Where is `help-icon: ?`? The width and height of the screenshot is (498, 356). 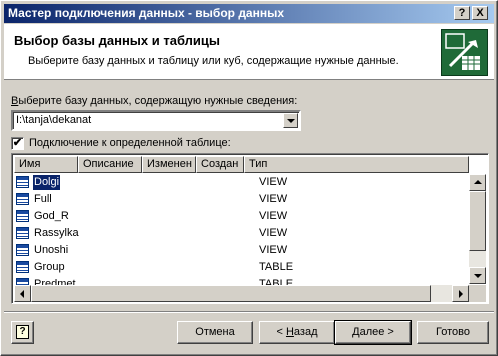
help-icon: ? is located at coordinates (22, 332).